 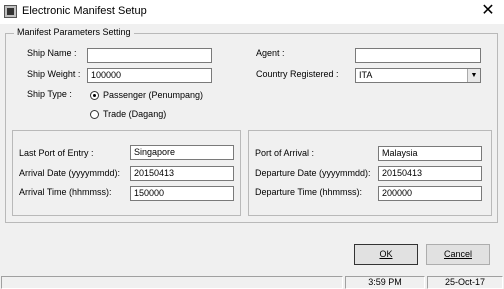 I want to click on window-title: Electronic Manifest Setup, so click(x=84, y=11).